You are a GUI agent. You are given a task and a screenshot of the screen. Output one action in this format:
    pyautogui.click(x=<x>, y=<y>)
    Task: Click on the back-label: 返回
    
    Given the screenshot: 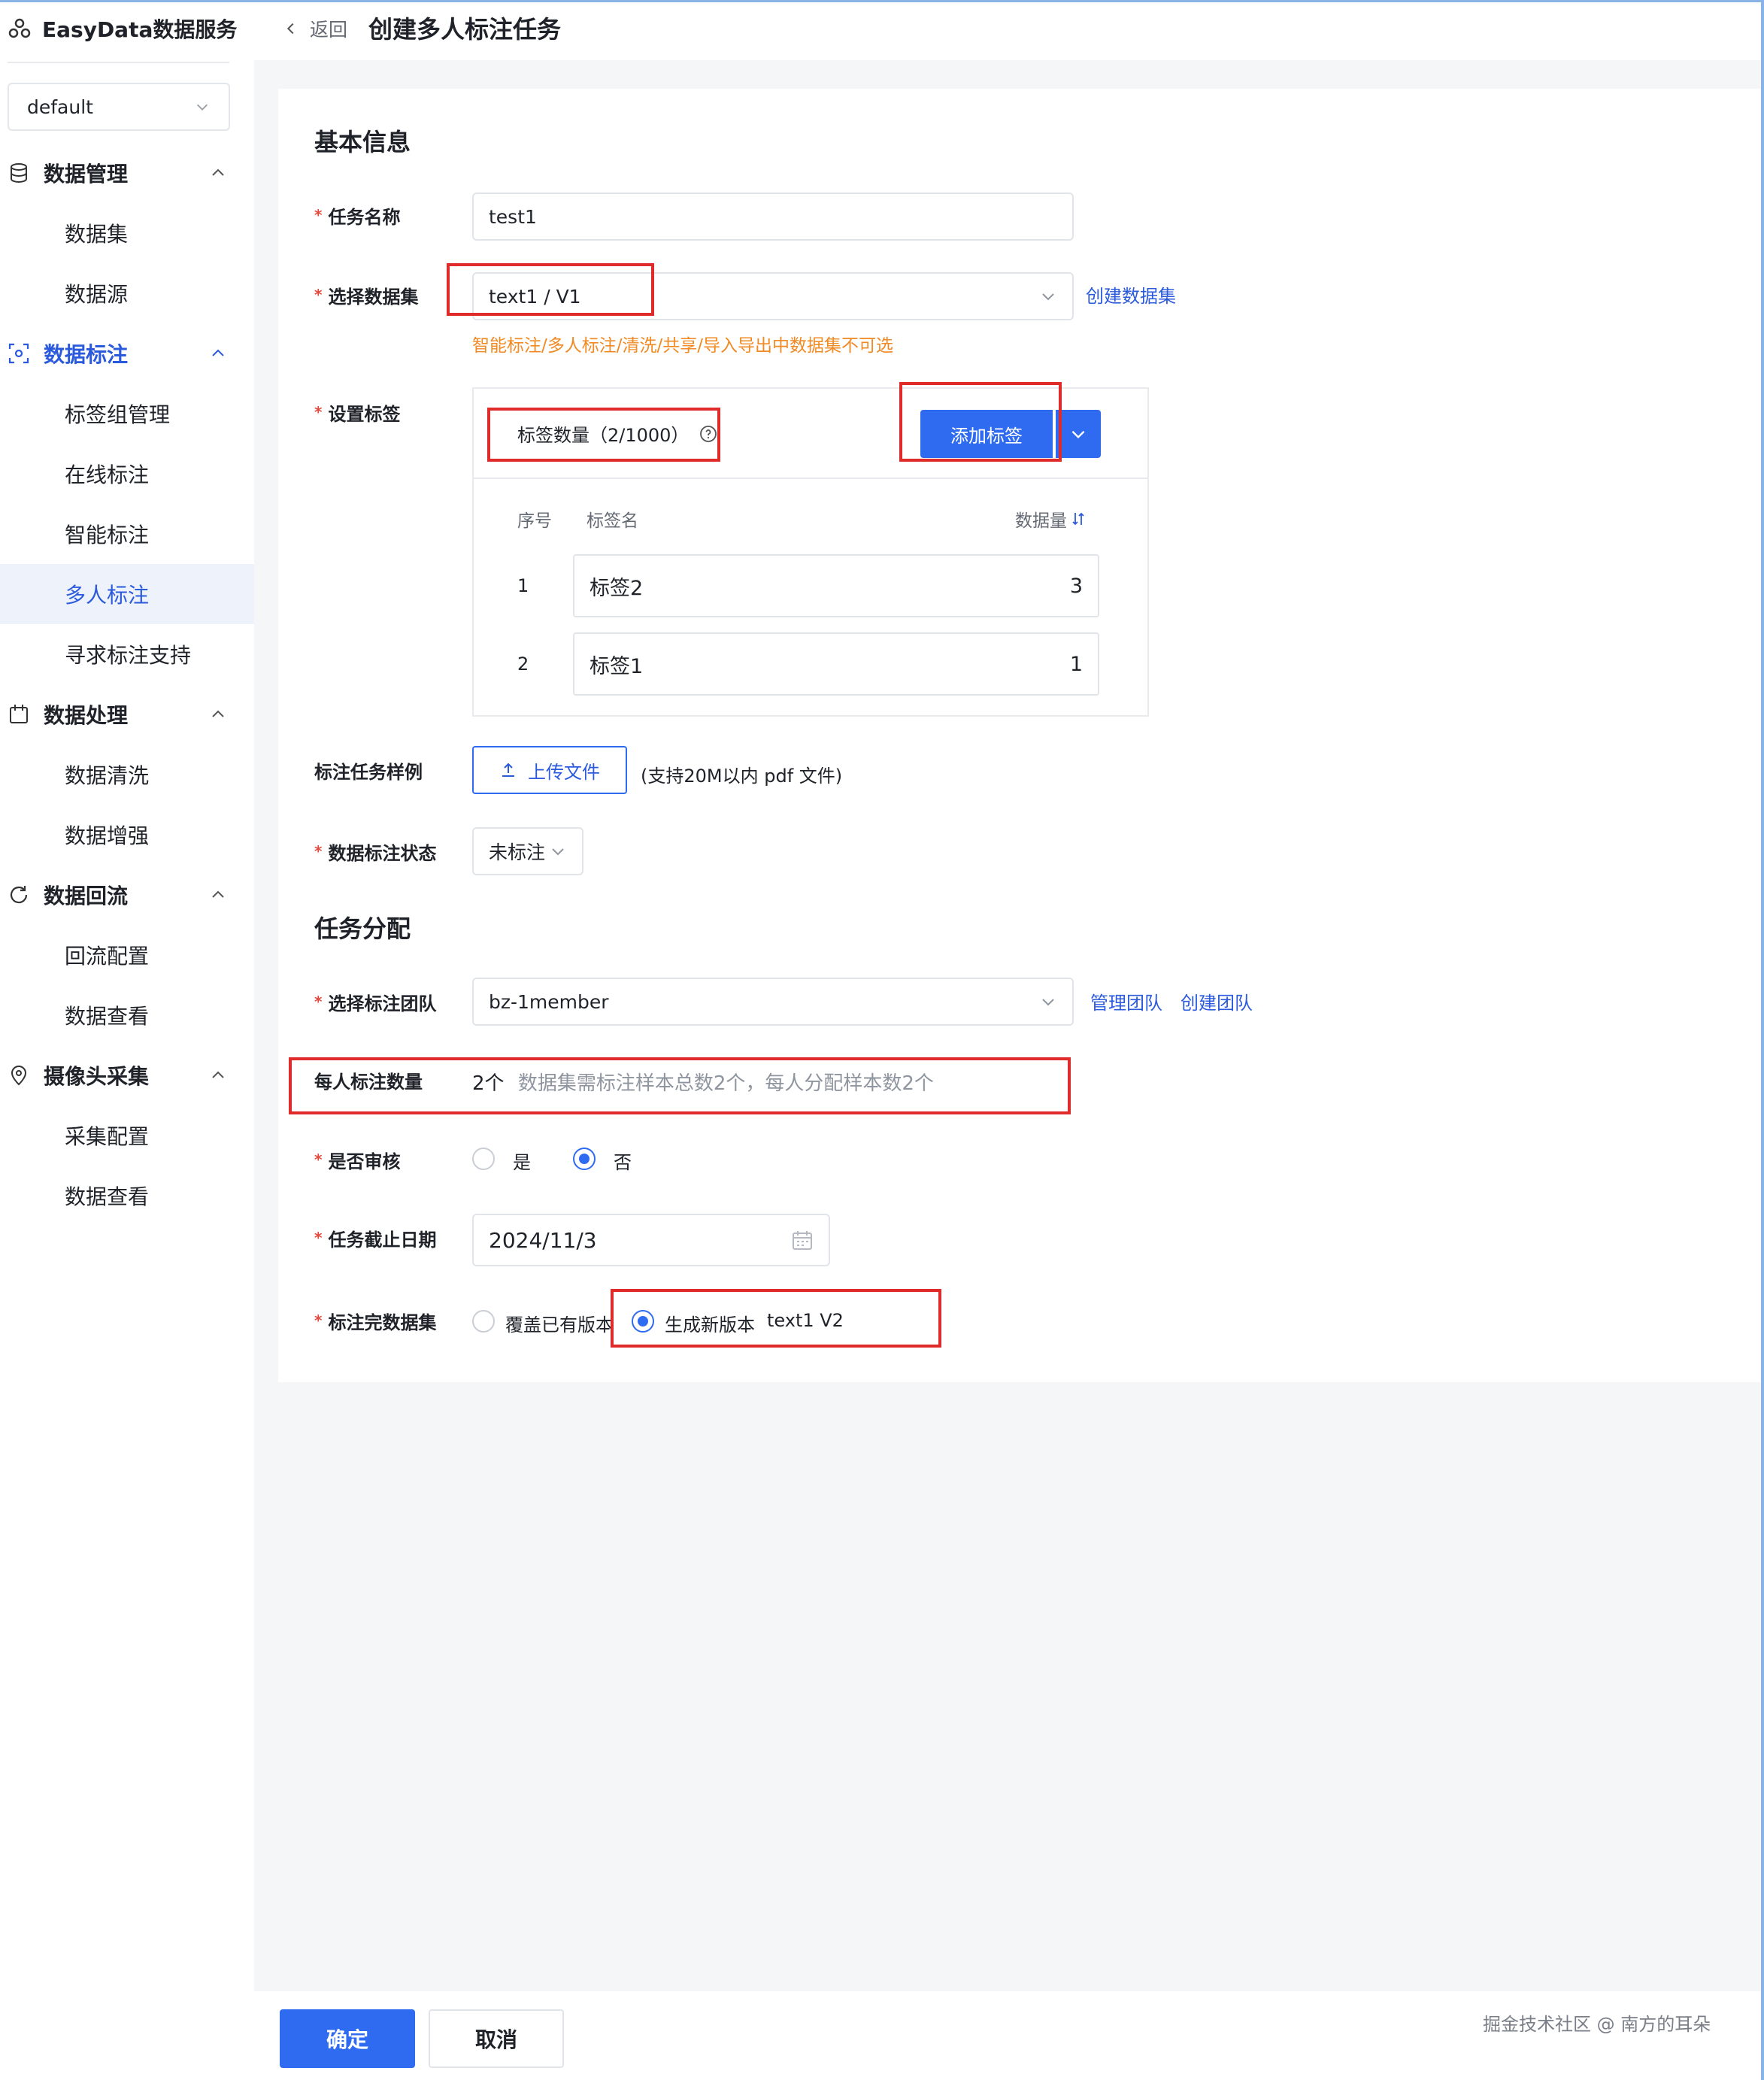 What is the action you would take?
    pyautogui.click(x=329, y=30)
    